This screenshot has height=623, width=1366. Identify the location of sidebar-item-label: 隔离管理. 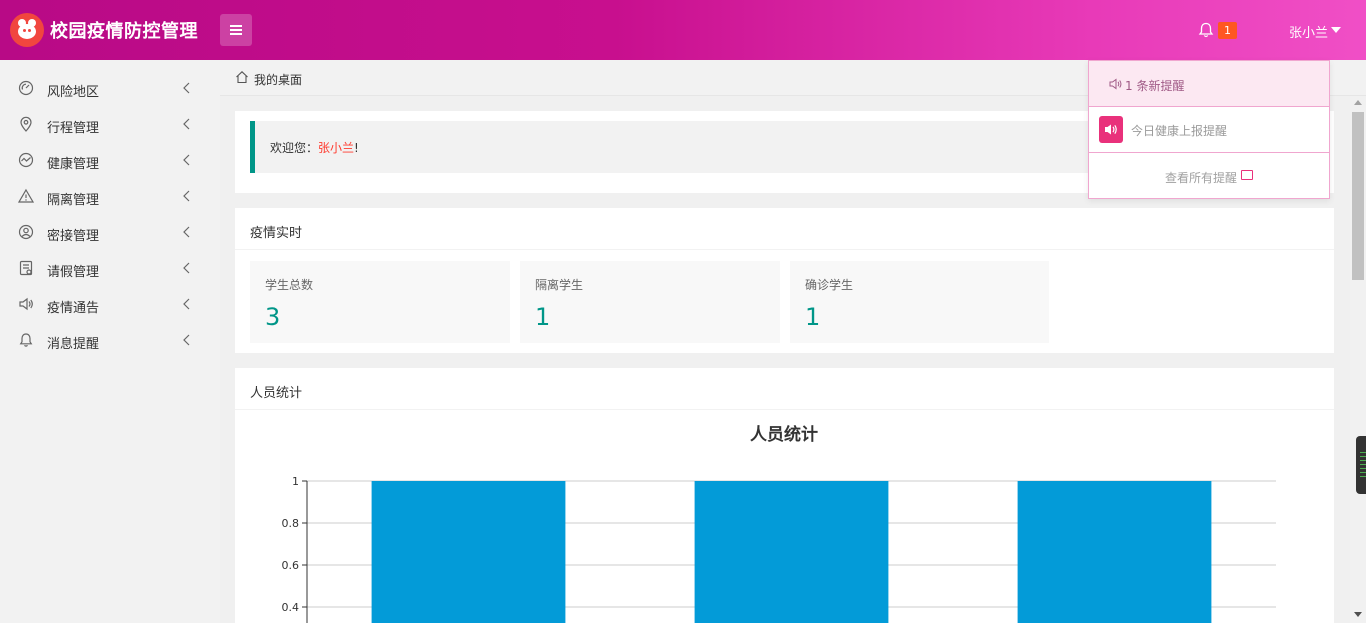
(73, 200).